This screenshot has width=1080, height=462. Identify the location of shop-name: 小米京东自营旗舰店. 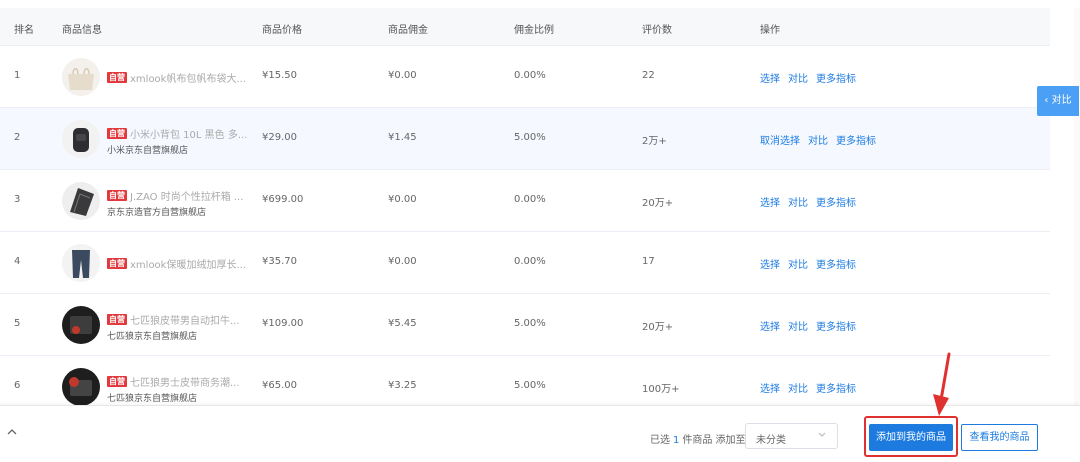
(148, 151).